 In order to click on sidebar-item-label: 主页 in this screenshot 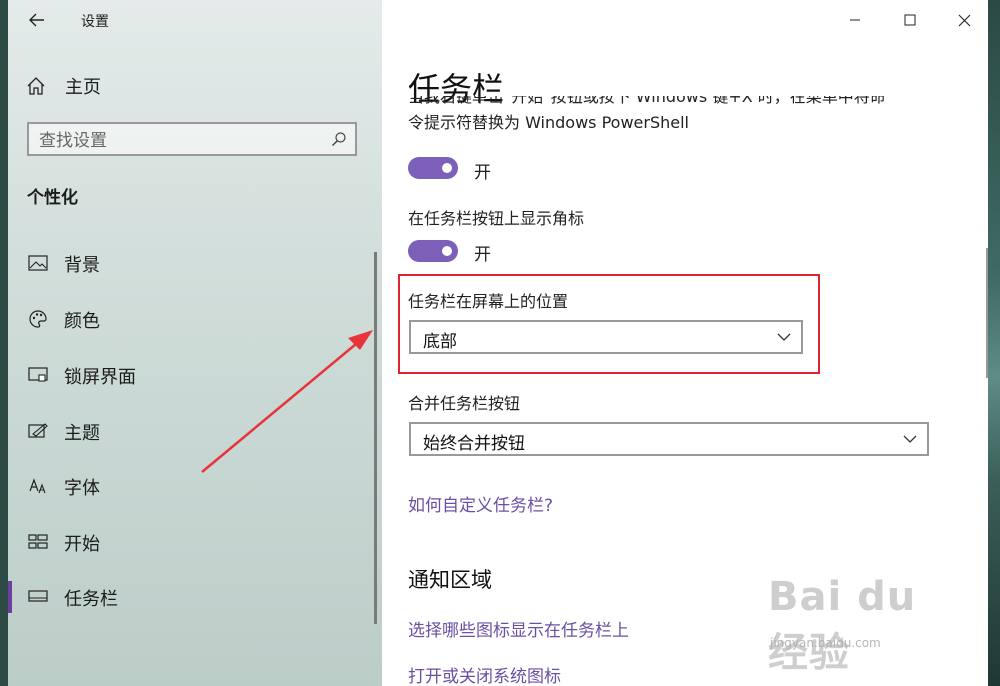, I will do `click(83, 87)`.